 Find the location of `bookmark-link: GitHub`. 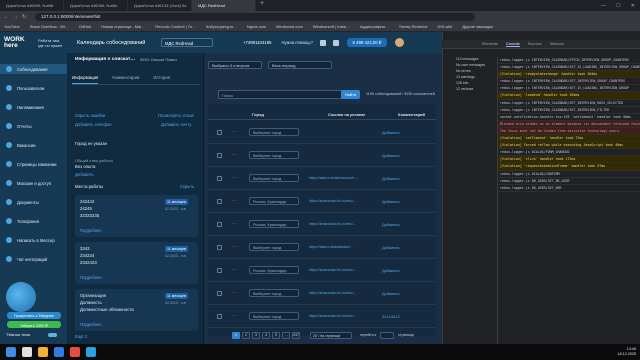

bookmark-link: GitHub is located at coordinates (85, 27).